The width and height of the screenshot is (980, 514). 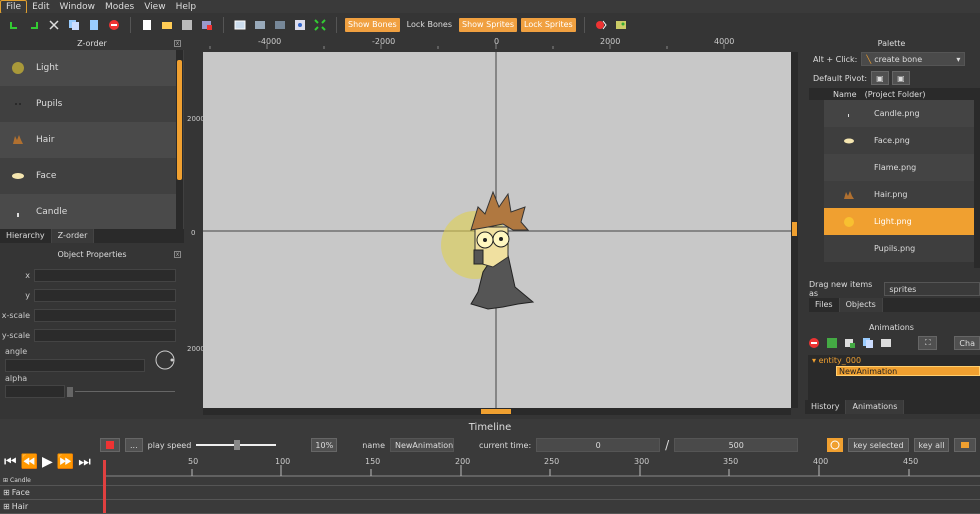 I want to click on skip-to-start-icon: ⏮, so click(x=10, y=462).